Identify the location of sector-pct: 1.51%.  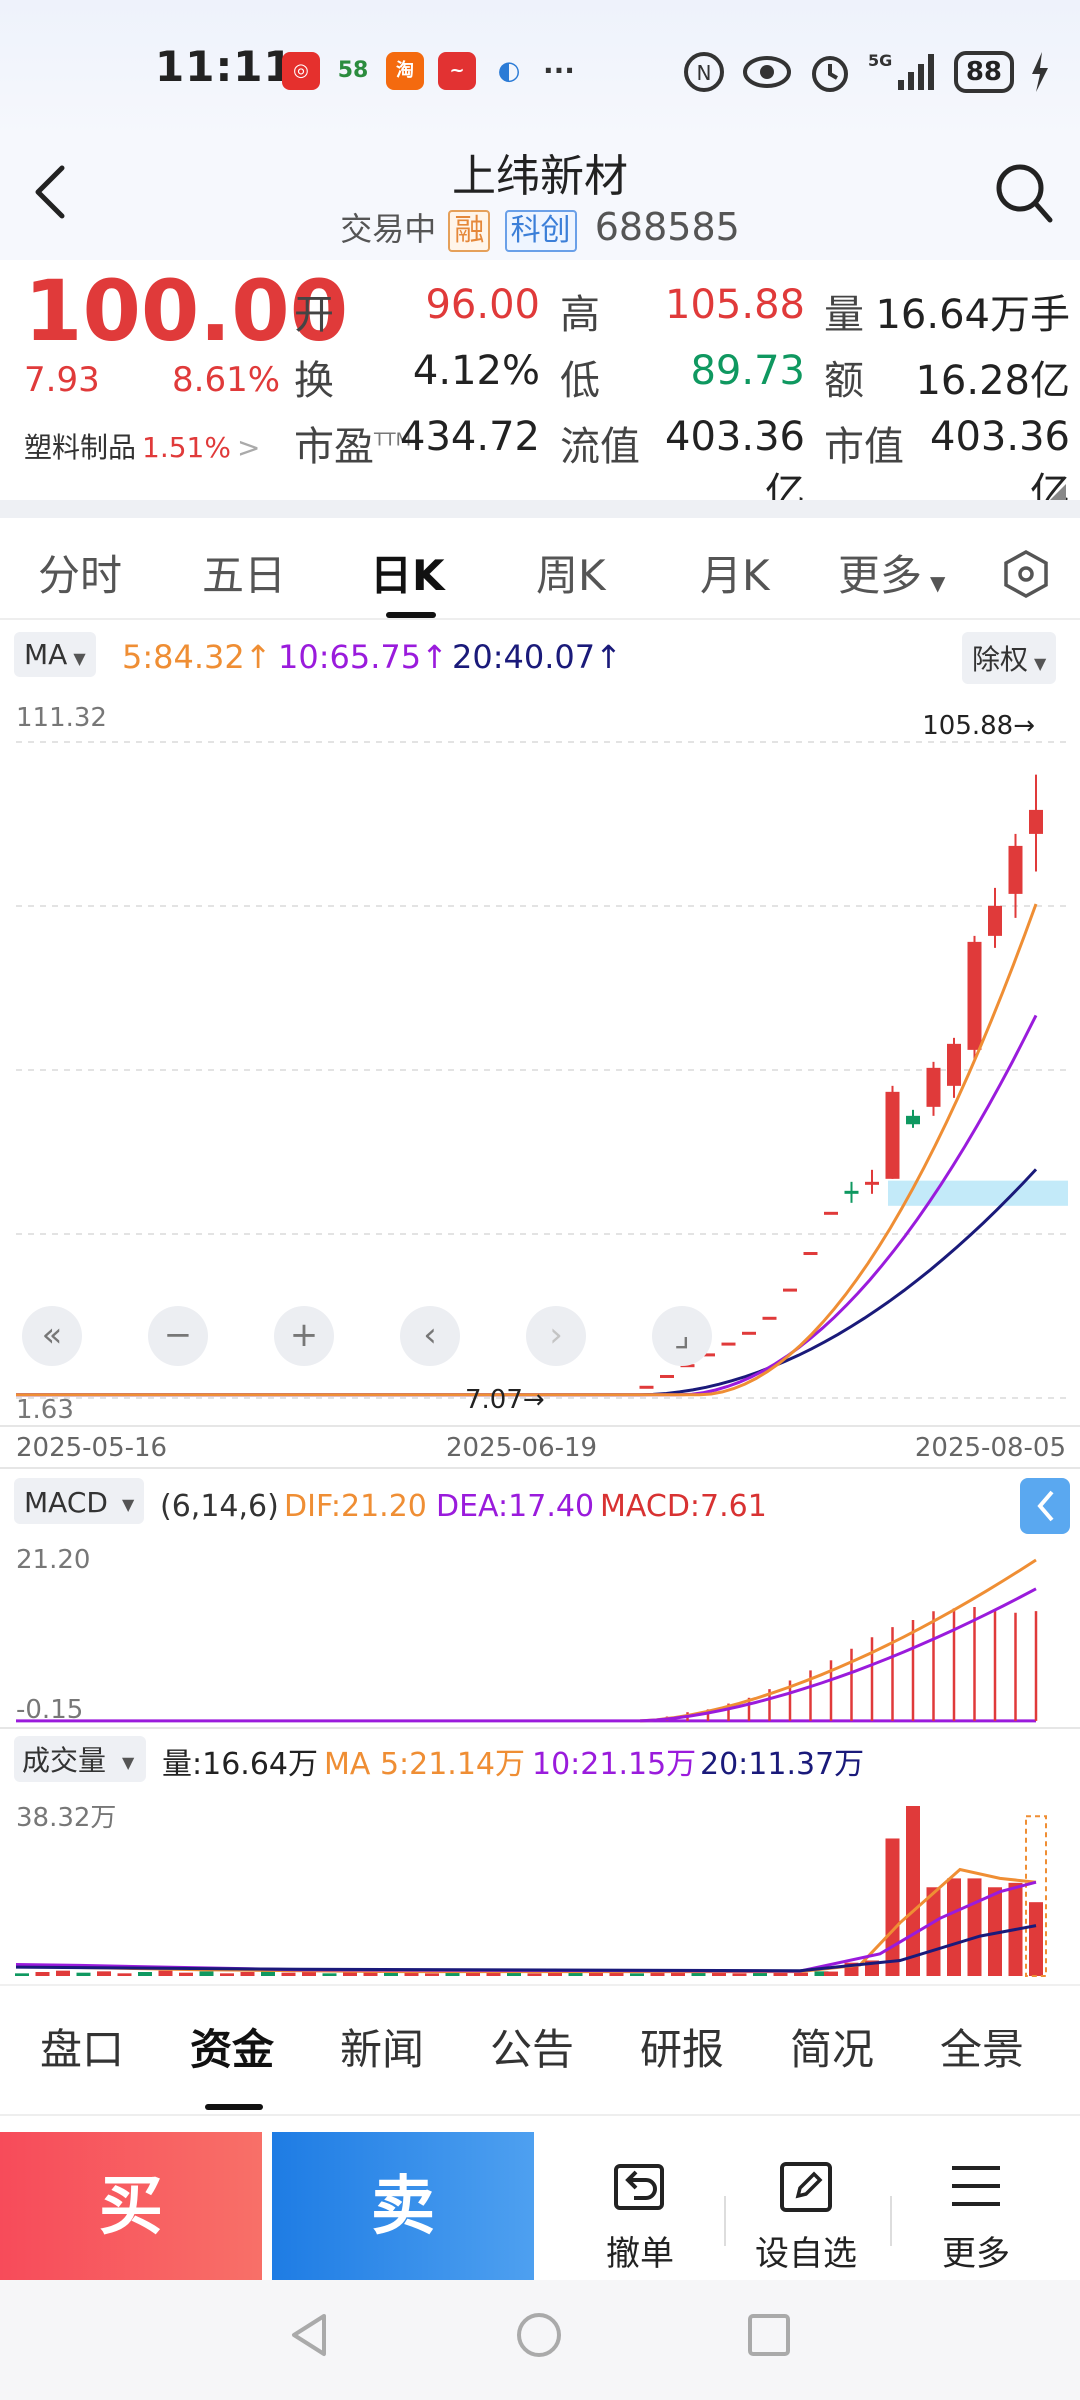
(186, 447).